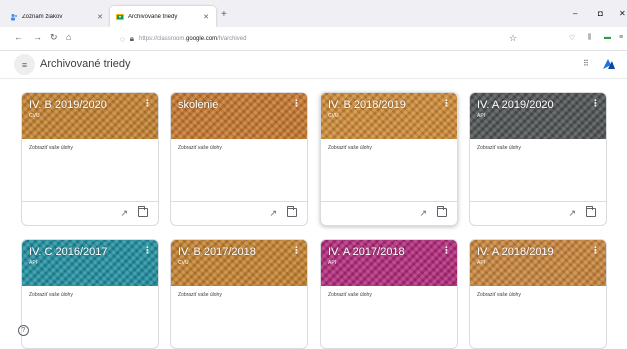 The height and width of the screenshot is (349, 627). I want to click on card-banner: IV. B 2018/2019 CVU ⋮, so click(389, 116).